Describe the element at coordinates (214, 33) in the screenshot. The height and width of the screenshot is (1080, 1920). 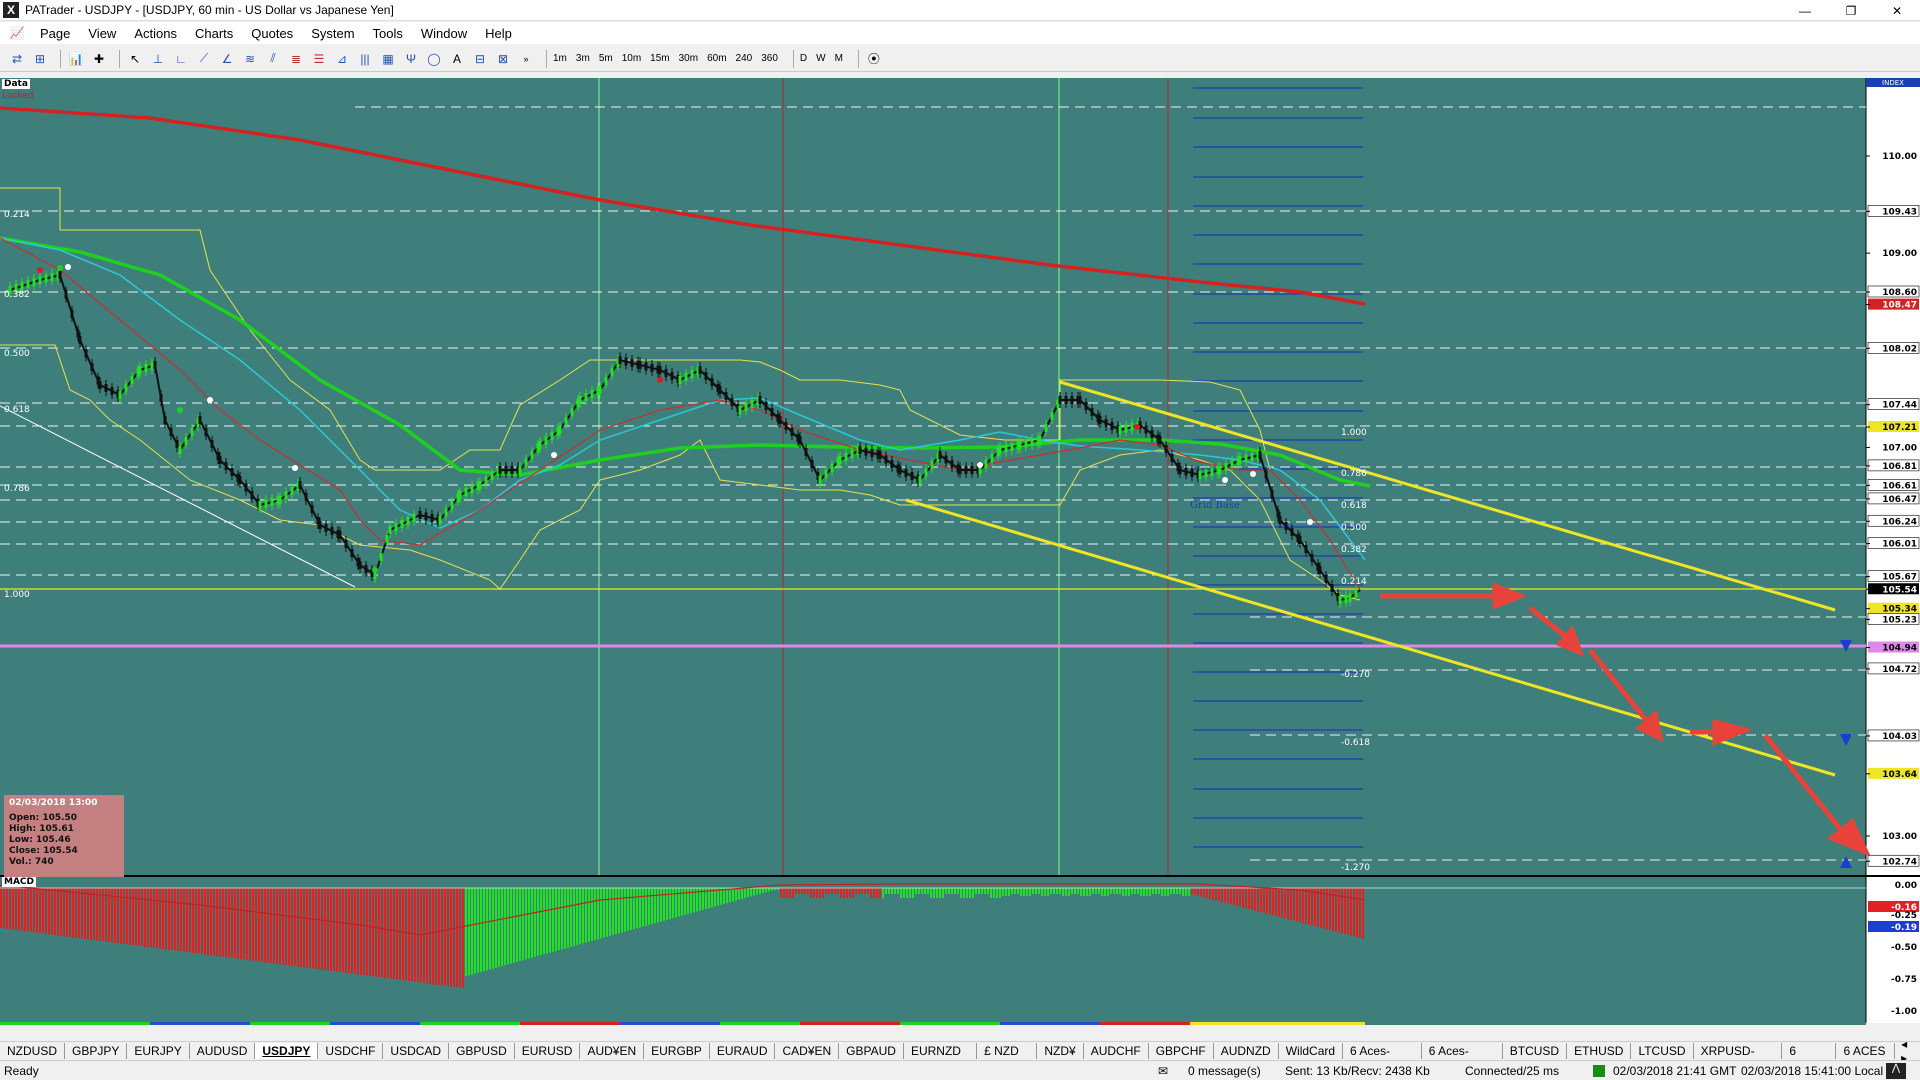
I see `menu-charts: Charts` at that location.